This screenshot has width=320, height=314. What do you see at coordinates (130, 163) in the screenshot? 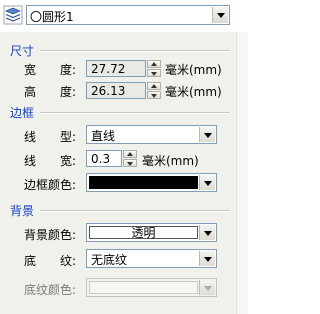
I see `line-width-decrement-button` at bounding box center [130, 163].